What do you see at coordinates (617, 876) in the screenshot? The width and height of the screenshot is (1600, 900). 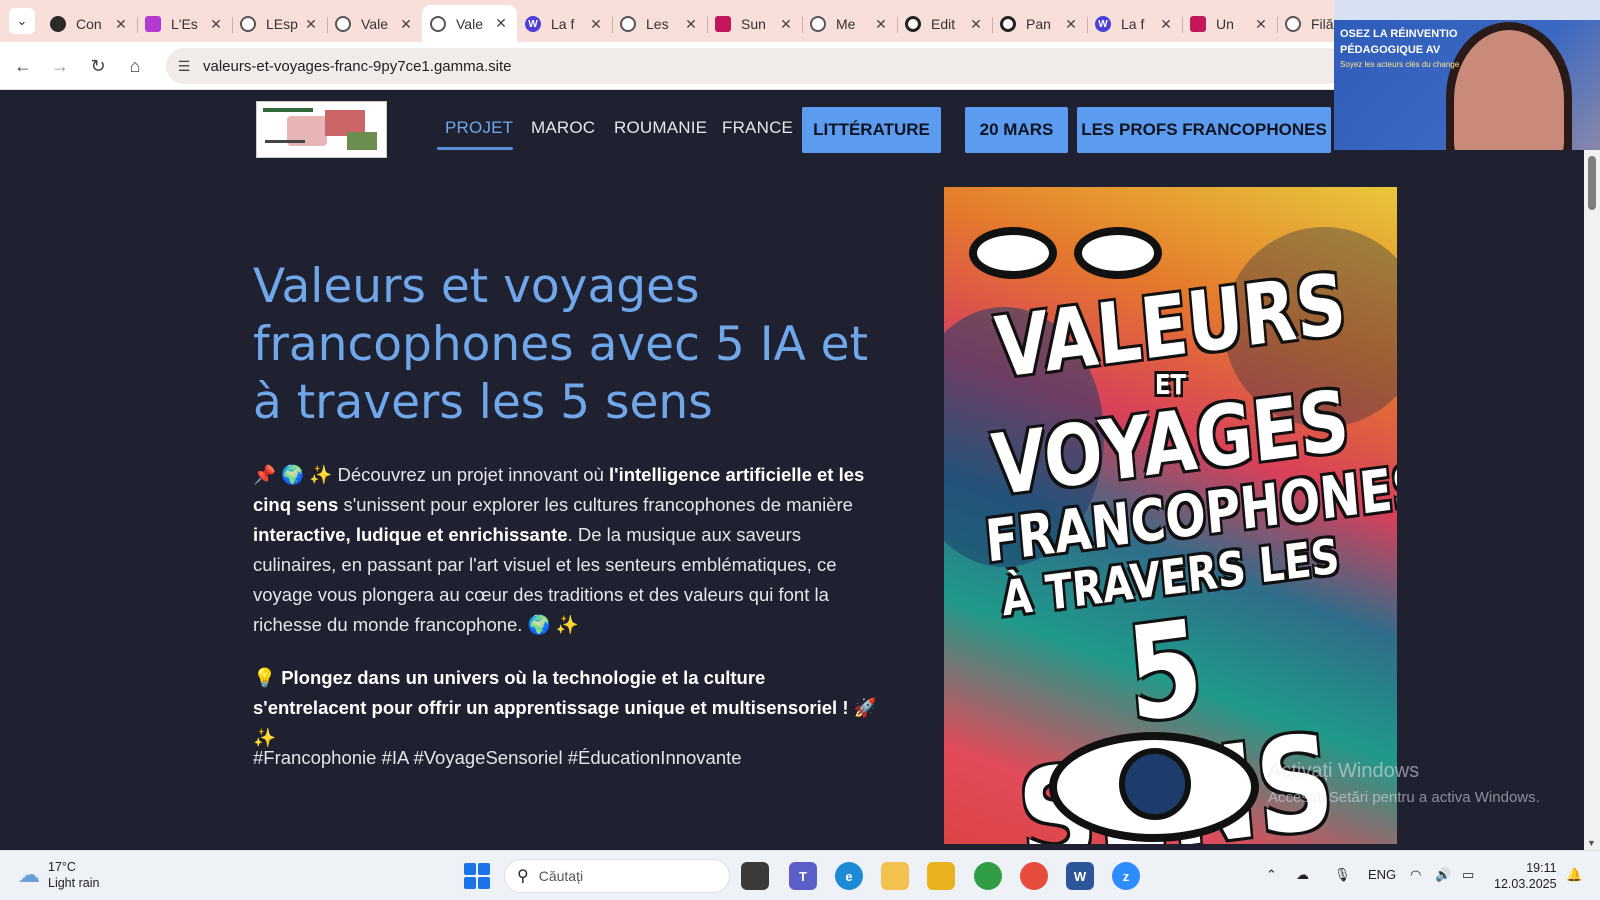 I see `taskbar-search: ⚲ Căutați` at bounding box center [617, 876].